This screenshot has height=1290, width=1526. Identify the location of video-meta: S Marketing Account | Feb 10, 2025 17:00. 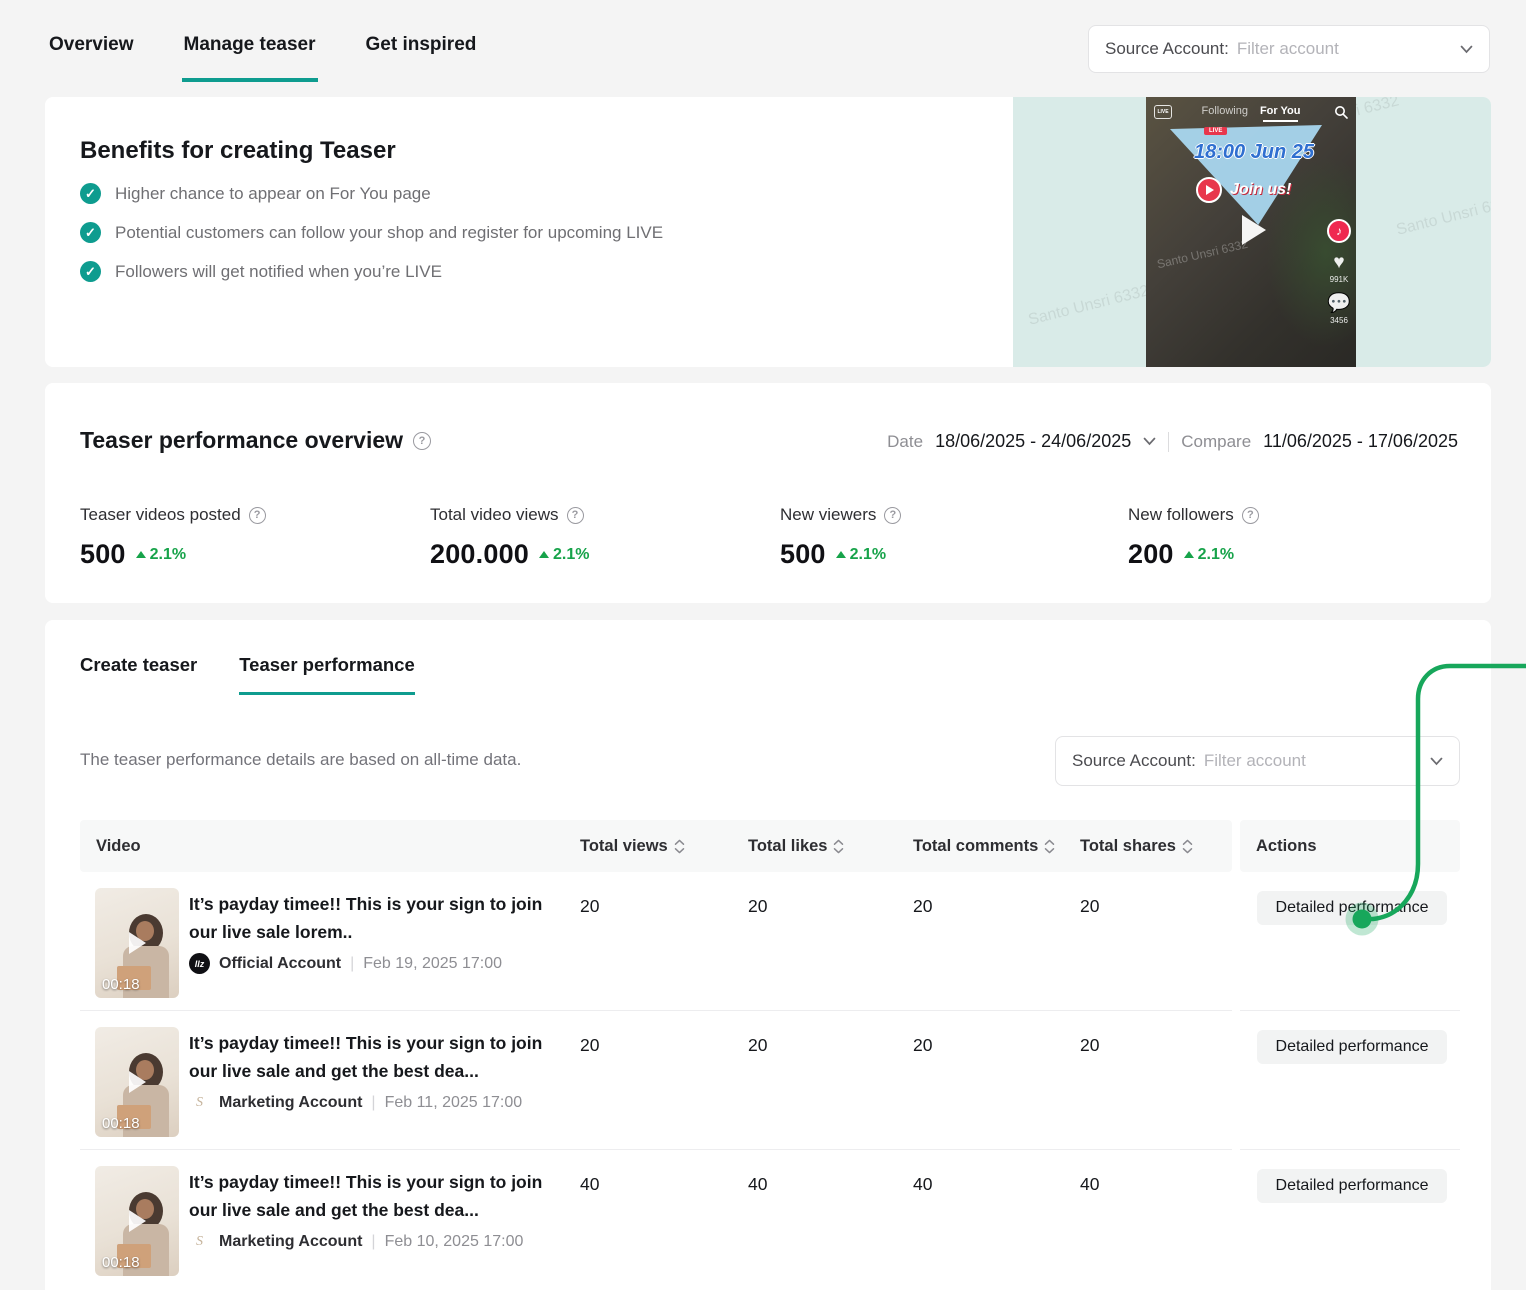
(356, 1241).